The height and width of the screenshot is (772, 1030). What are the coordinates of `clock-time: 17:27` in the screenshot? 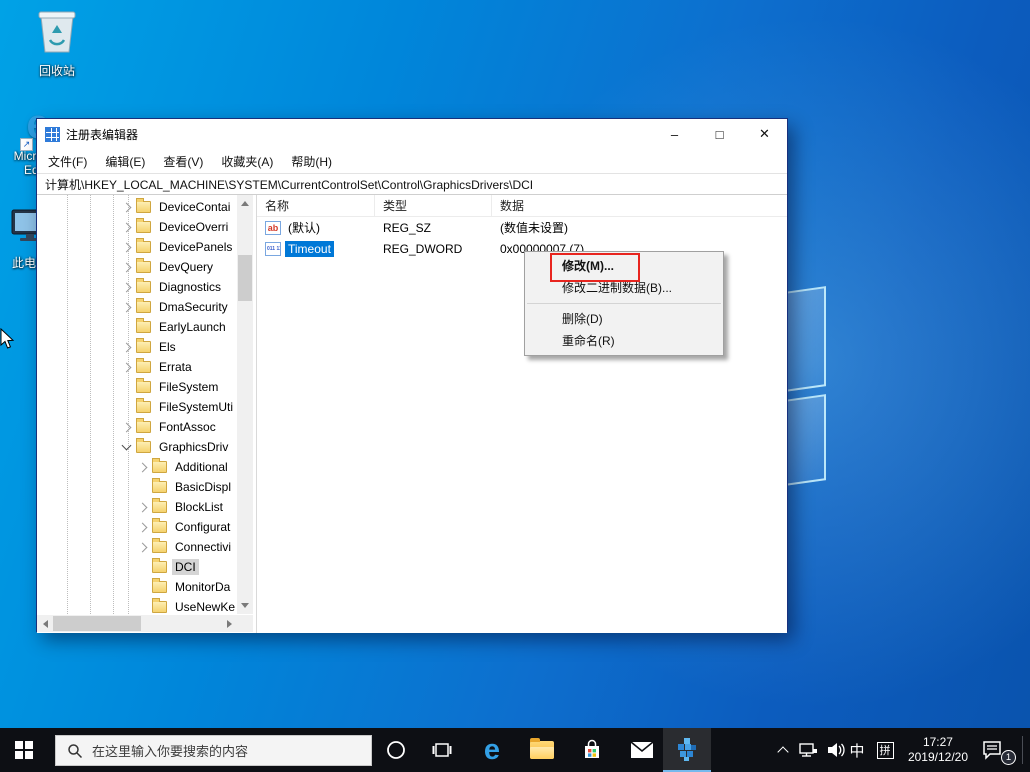 It's located at (937, 742).